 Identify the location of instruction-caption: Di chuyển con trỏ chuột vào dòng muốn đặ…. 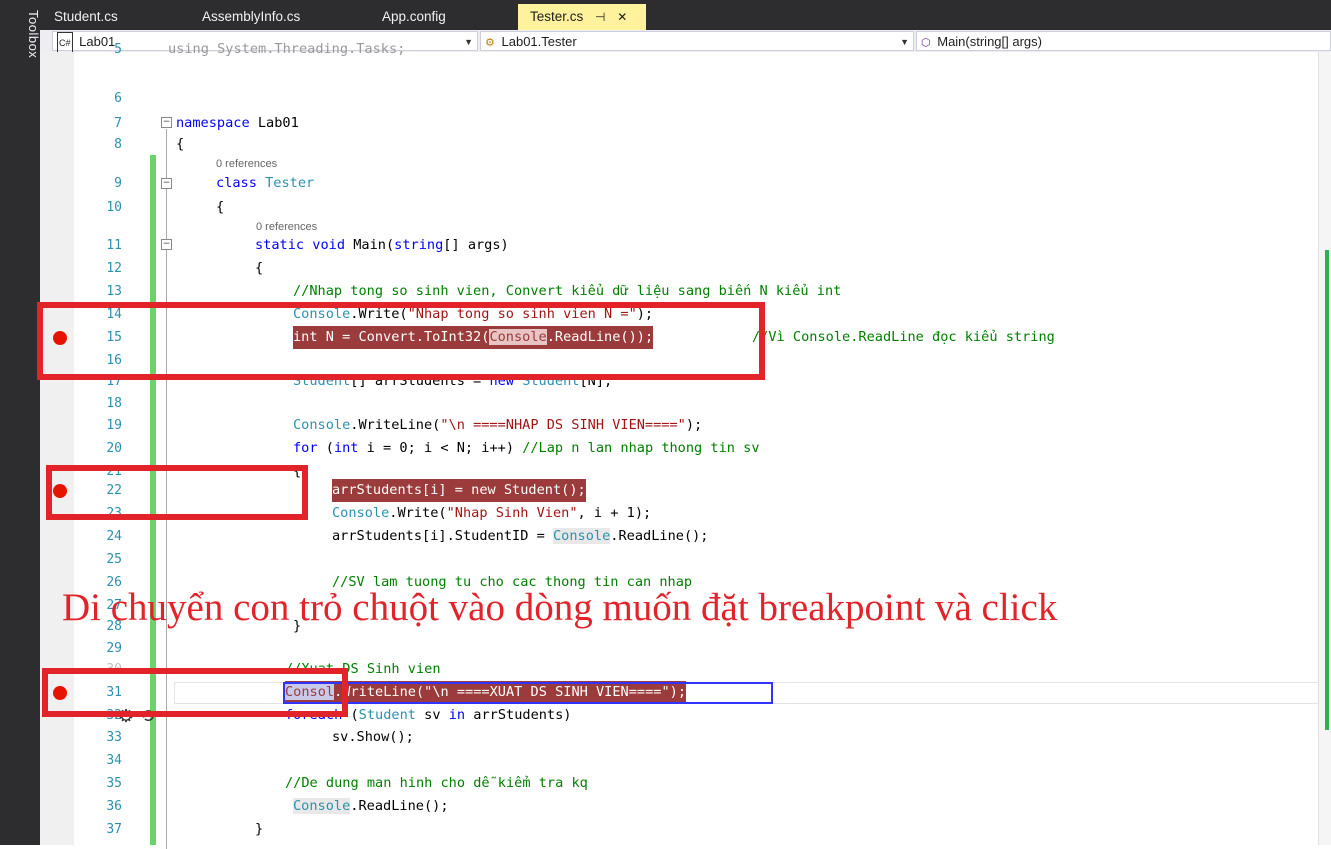
(560, 607).